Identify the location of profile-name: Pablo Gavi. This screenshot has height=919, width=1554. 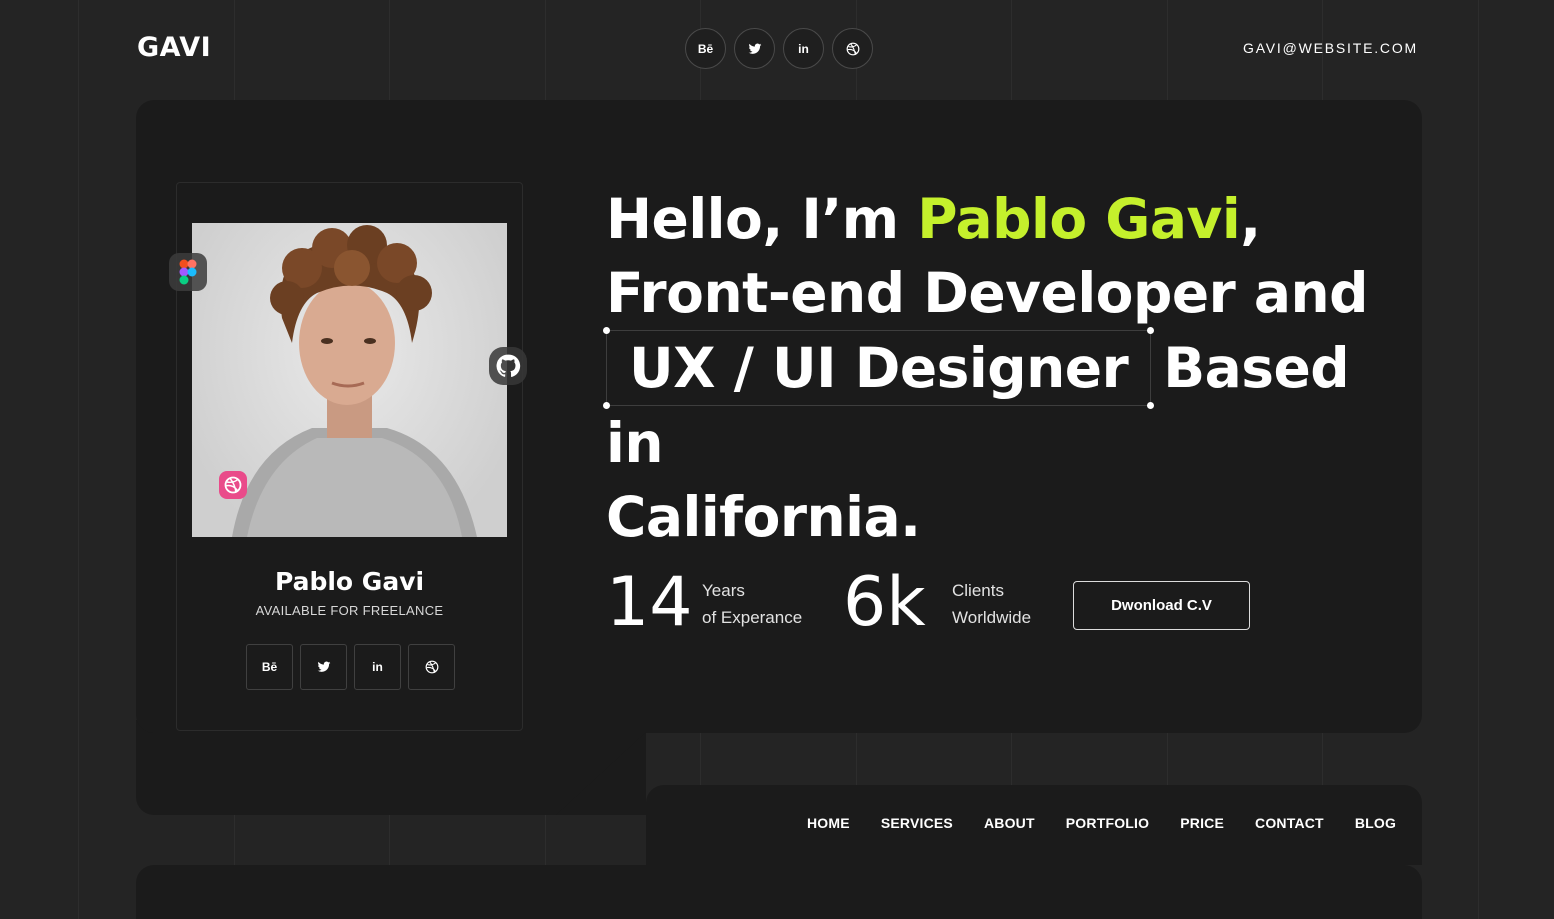
(349, 581).